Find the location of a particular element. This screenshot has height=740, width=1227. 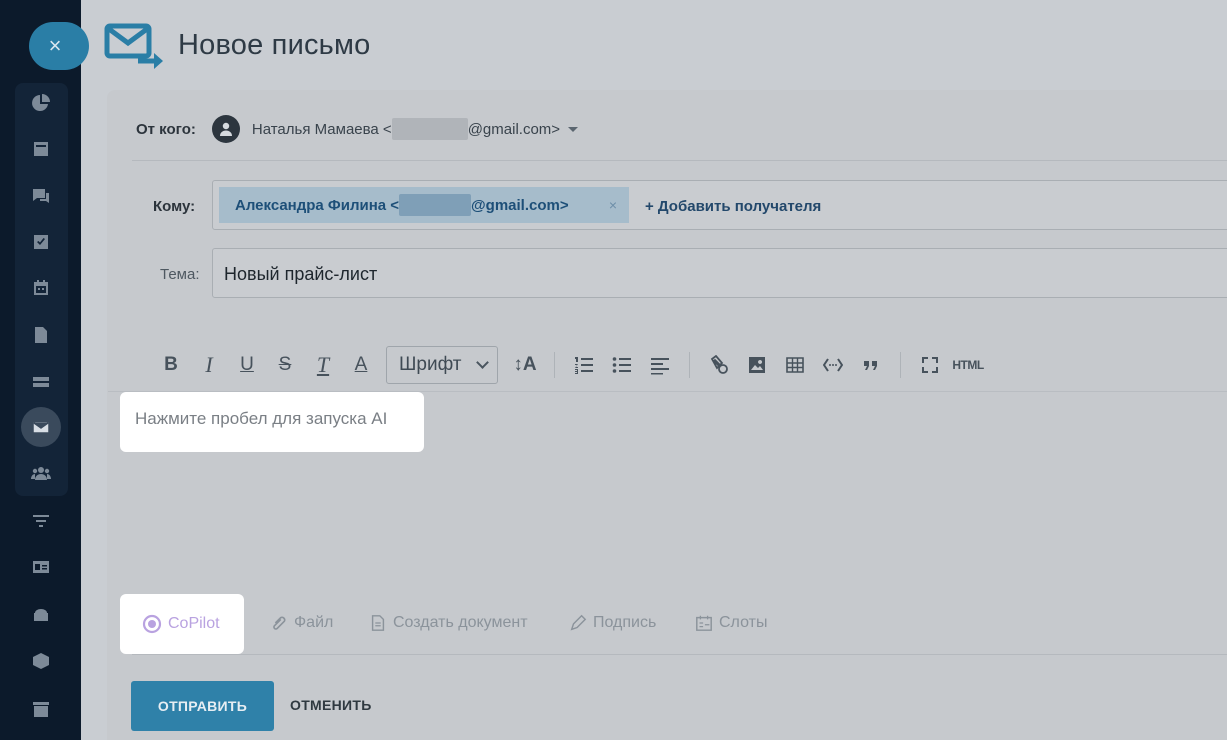

attach-file-label: Файл is located at coordinates (314, 622).